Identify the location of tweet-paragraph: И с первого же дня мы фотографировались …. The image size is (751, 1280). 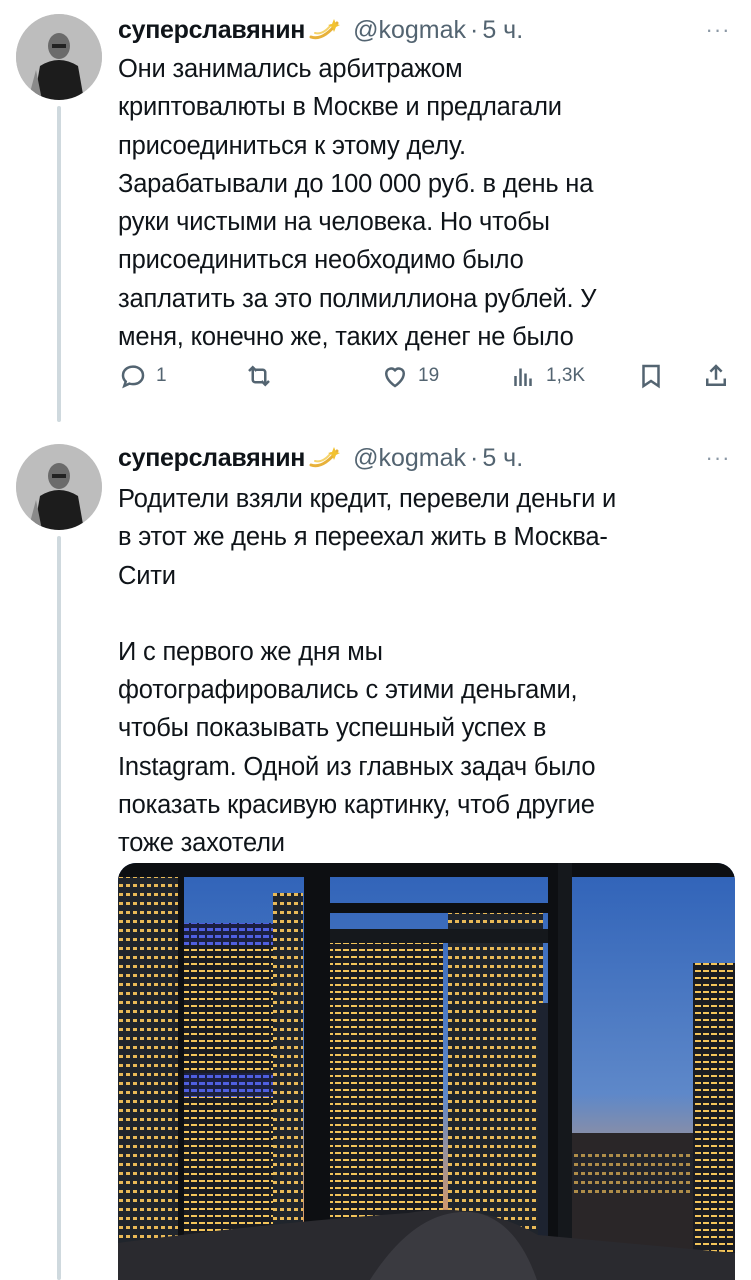
(357, 747).